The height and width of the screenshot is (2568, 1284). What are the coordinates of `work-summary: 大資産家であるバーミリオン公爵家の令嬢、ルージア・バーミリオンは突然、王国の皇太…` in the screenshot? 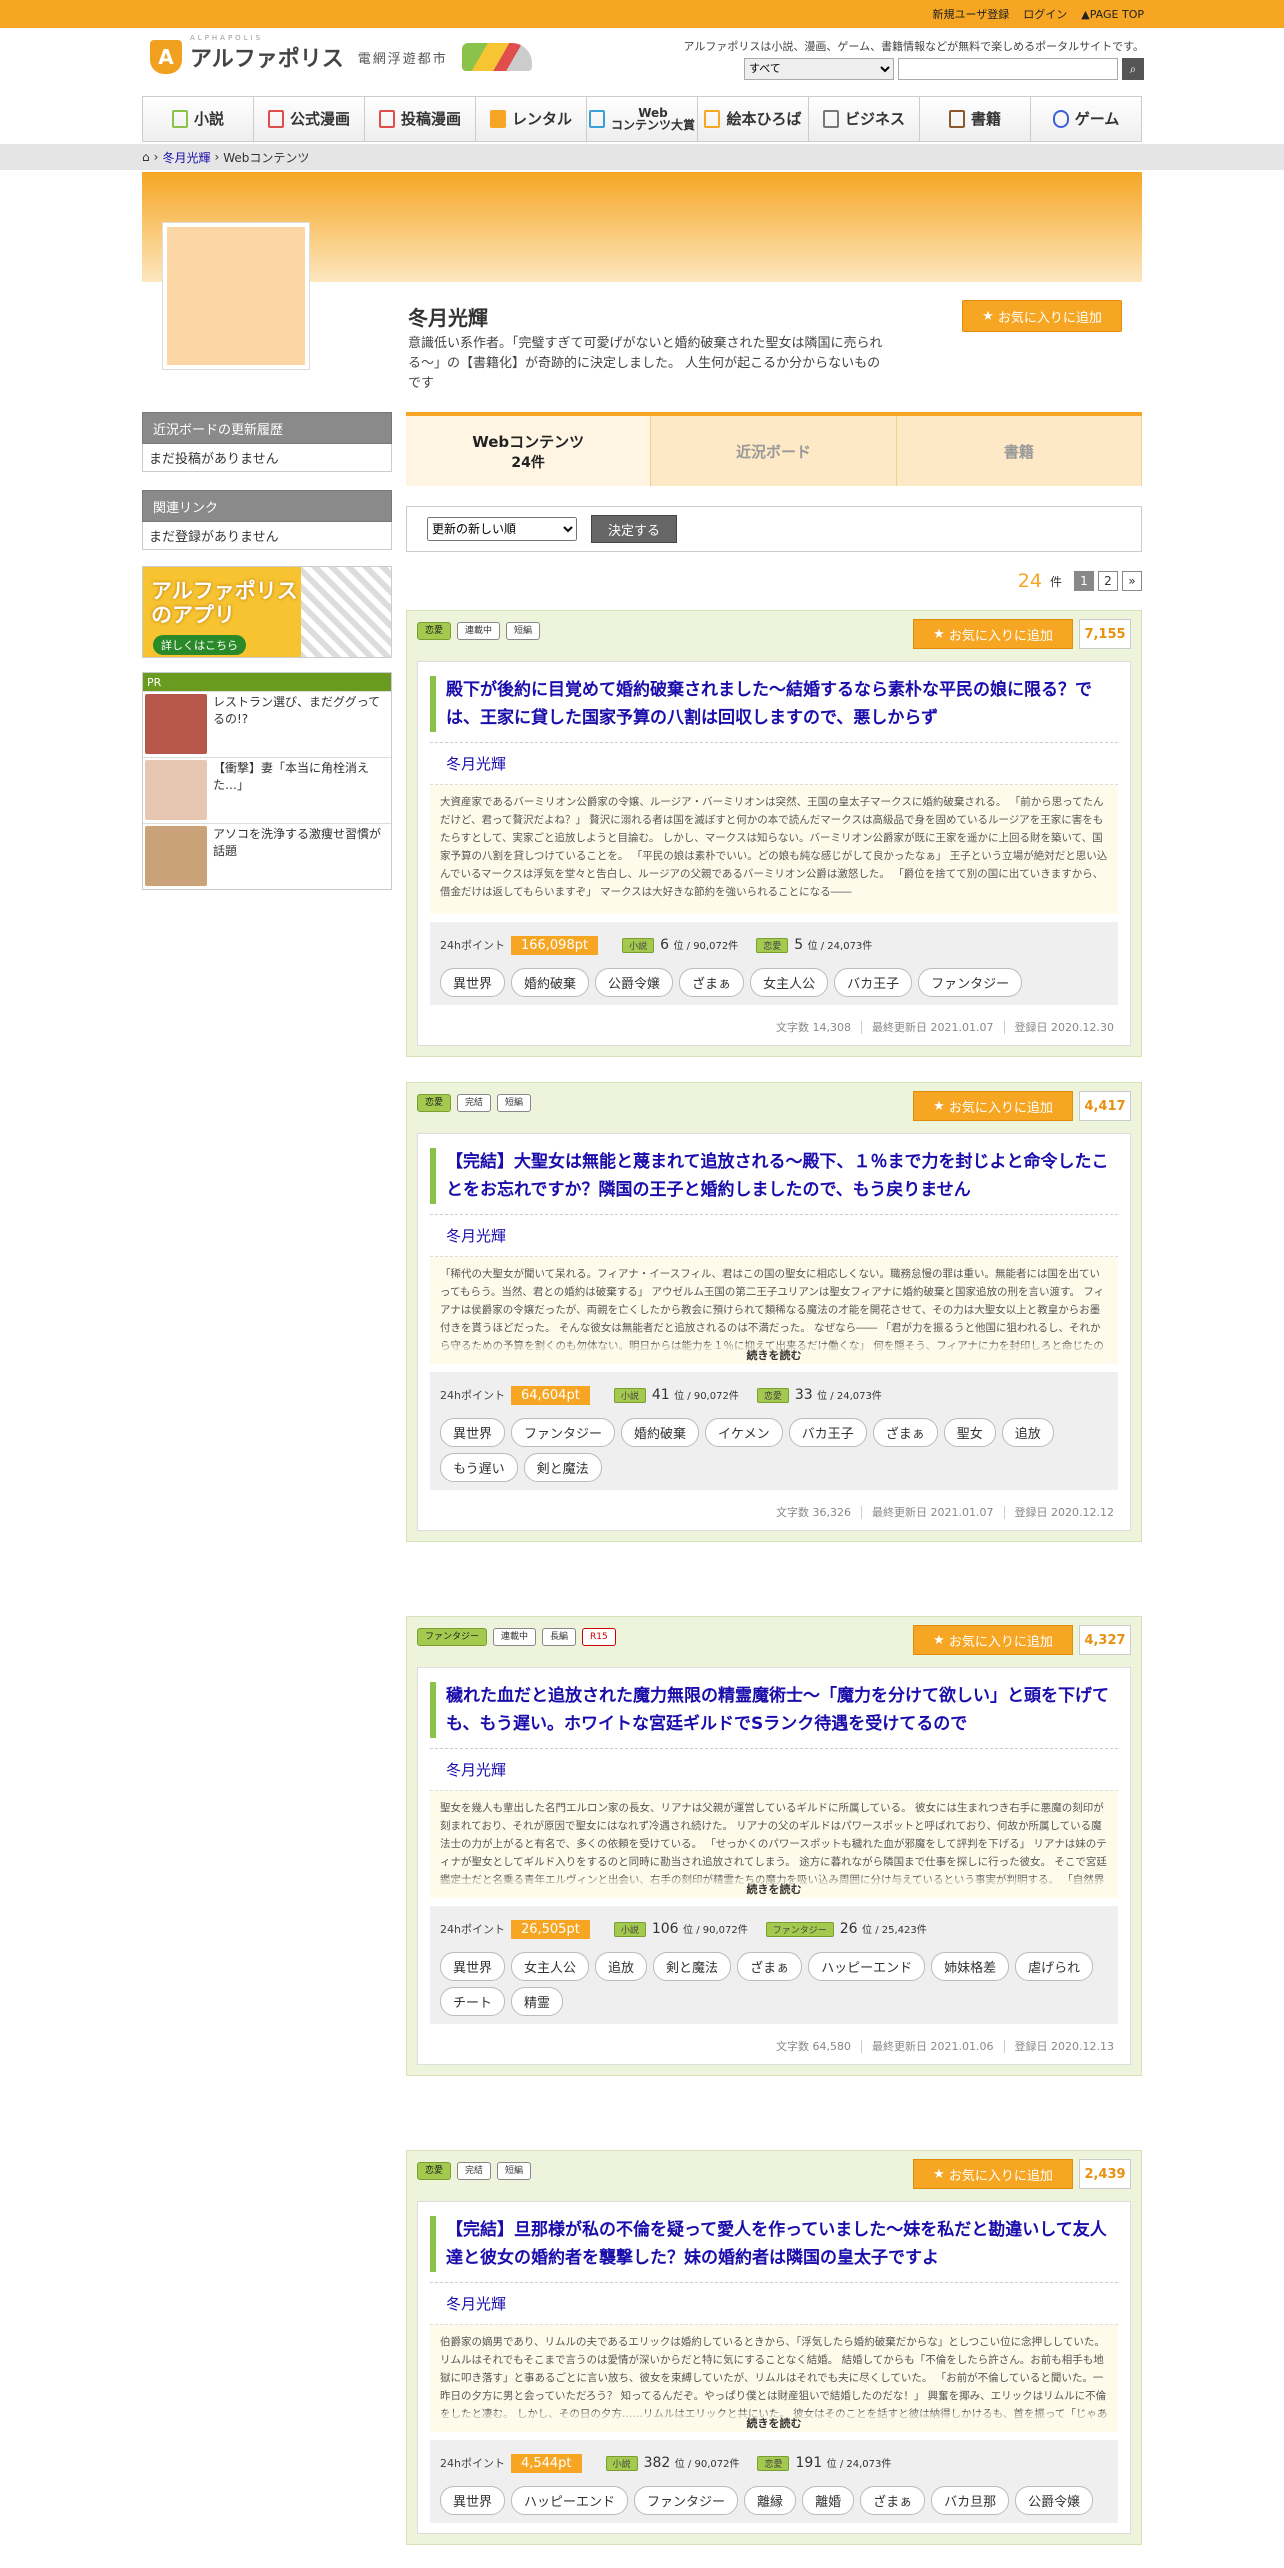 It's located at (774, 849).